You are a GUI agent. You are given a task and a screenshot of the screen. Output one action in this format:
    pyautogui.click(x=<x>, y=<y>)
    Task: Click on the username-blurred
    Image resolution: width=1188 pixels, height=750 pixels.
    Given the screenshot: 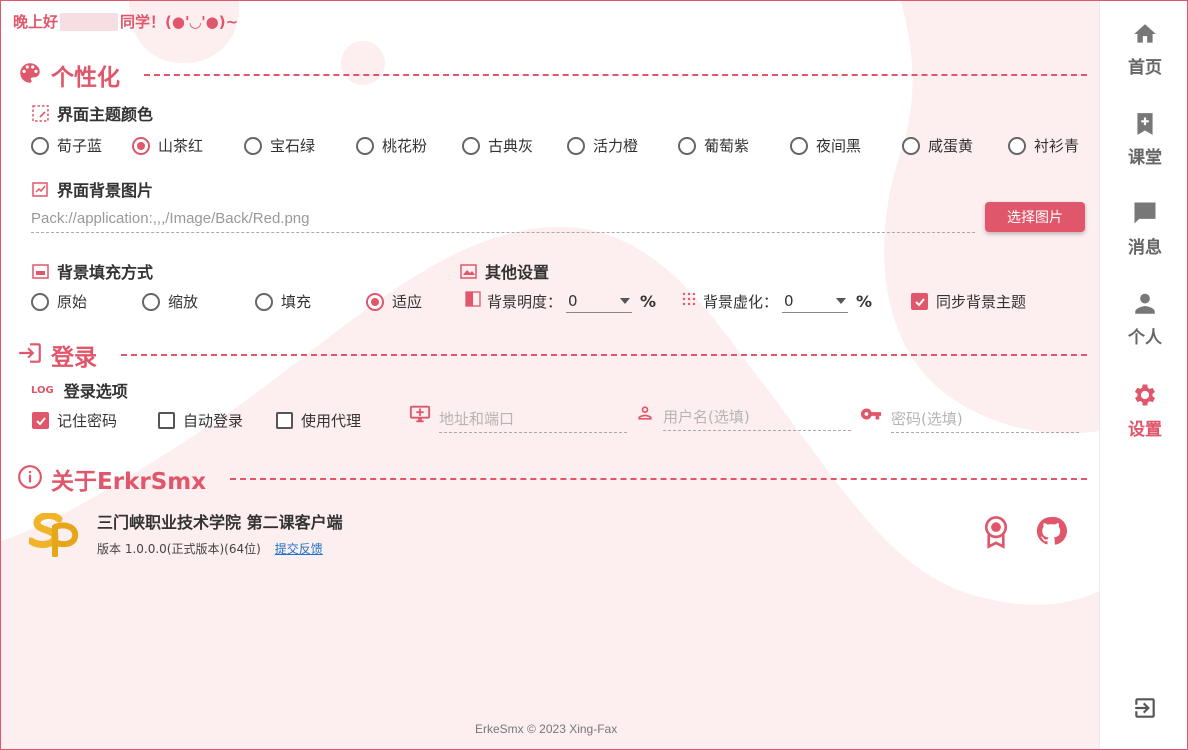 What is the action you would take?
    pyautogui.click(x=89, y=21)
    